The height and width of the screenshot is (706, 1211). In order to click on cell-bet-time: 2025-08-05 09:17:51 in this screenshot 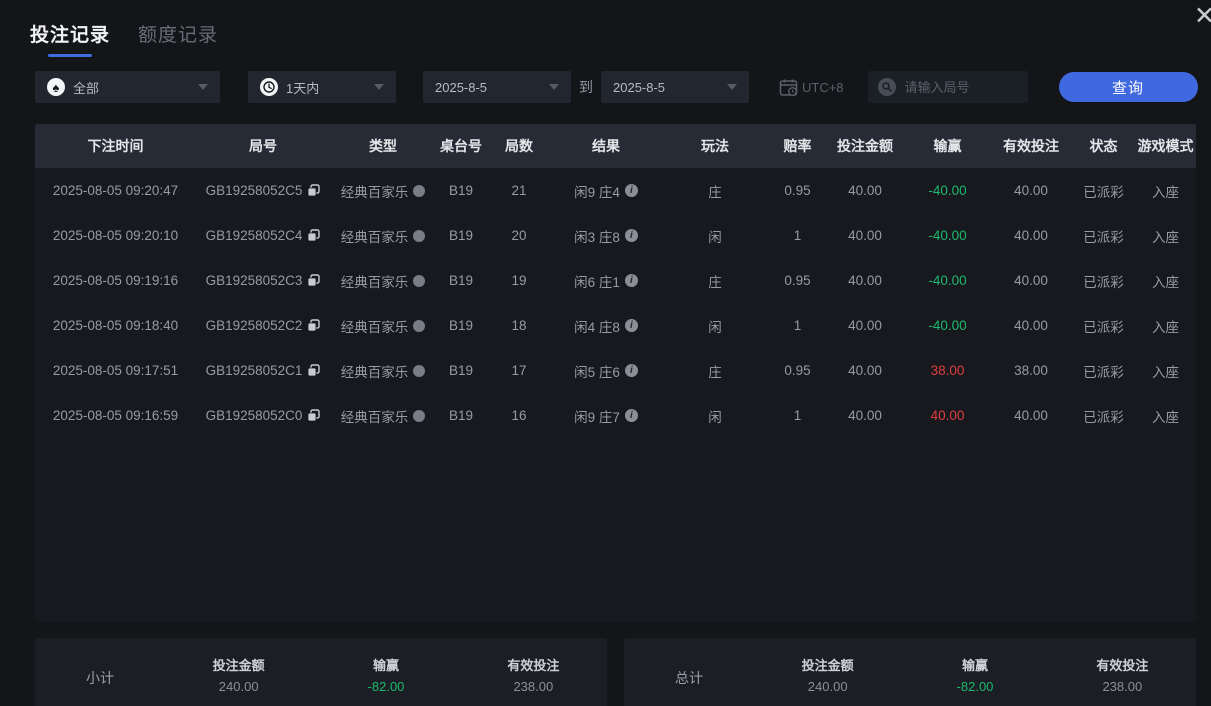, I will do `click(115, 370)`.